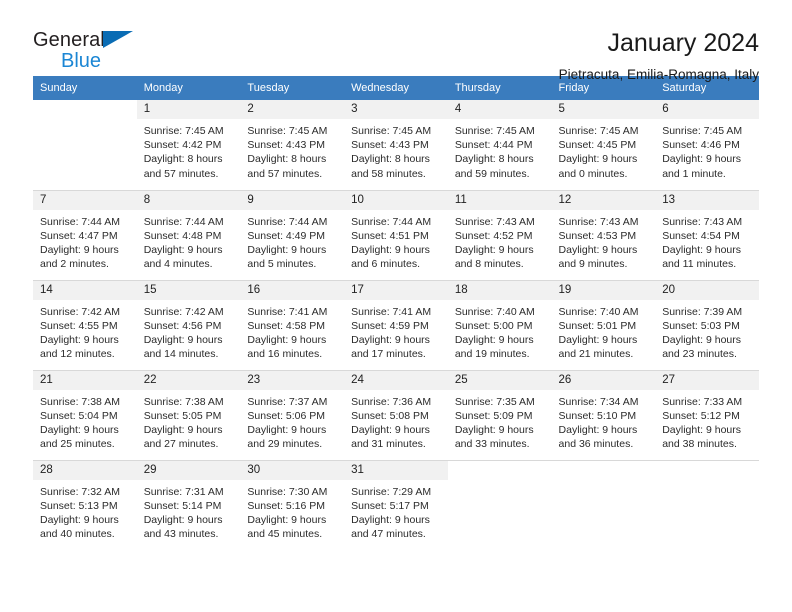 The height and width of the screenshot is (612, 792). I want to click on weekday-header-wednesday: Wednesday, so click(396, 88).